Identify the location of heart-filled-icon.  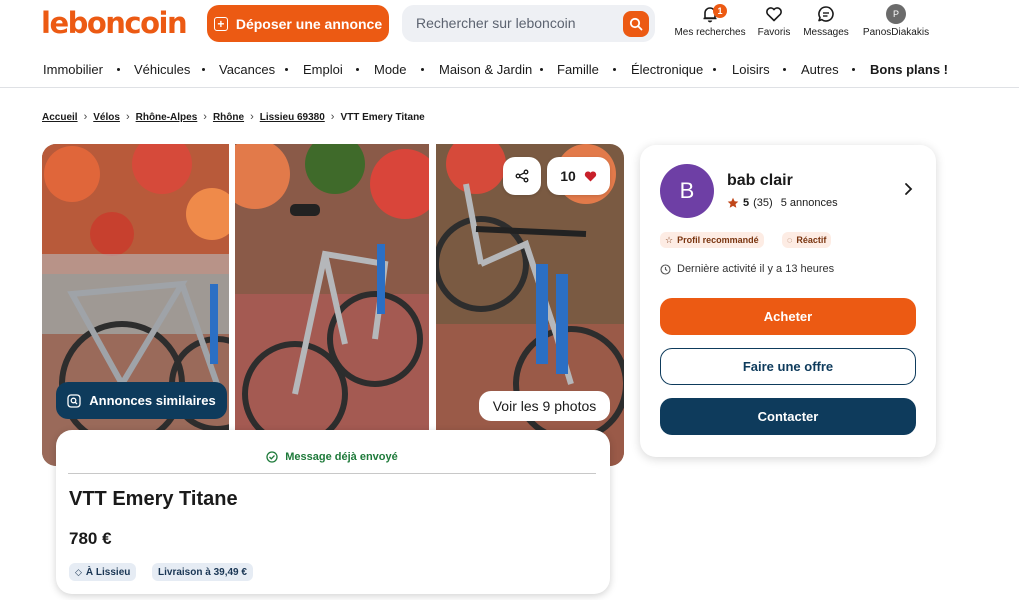
(590, 176).